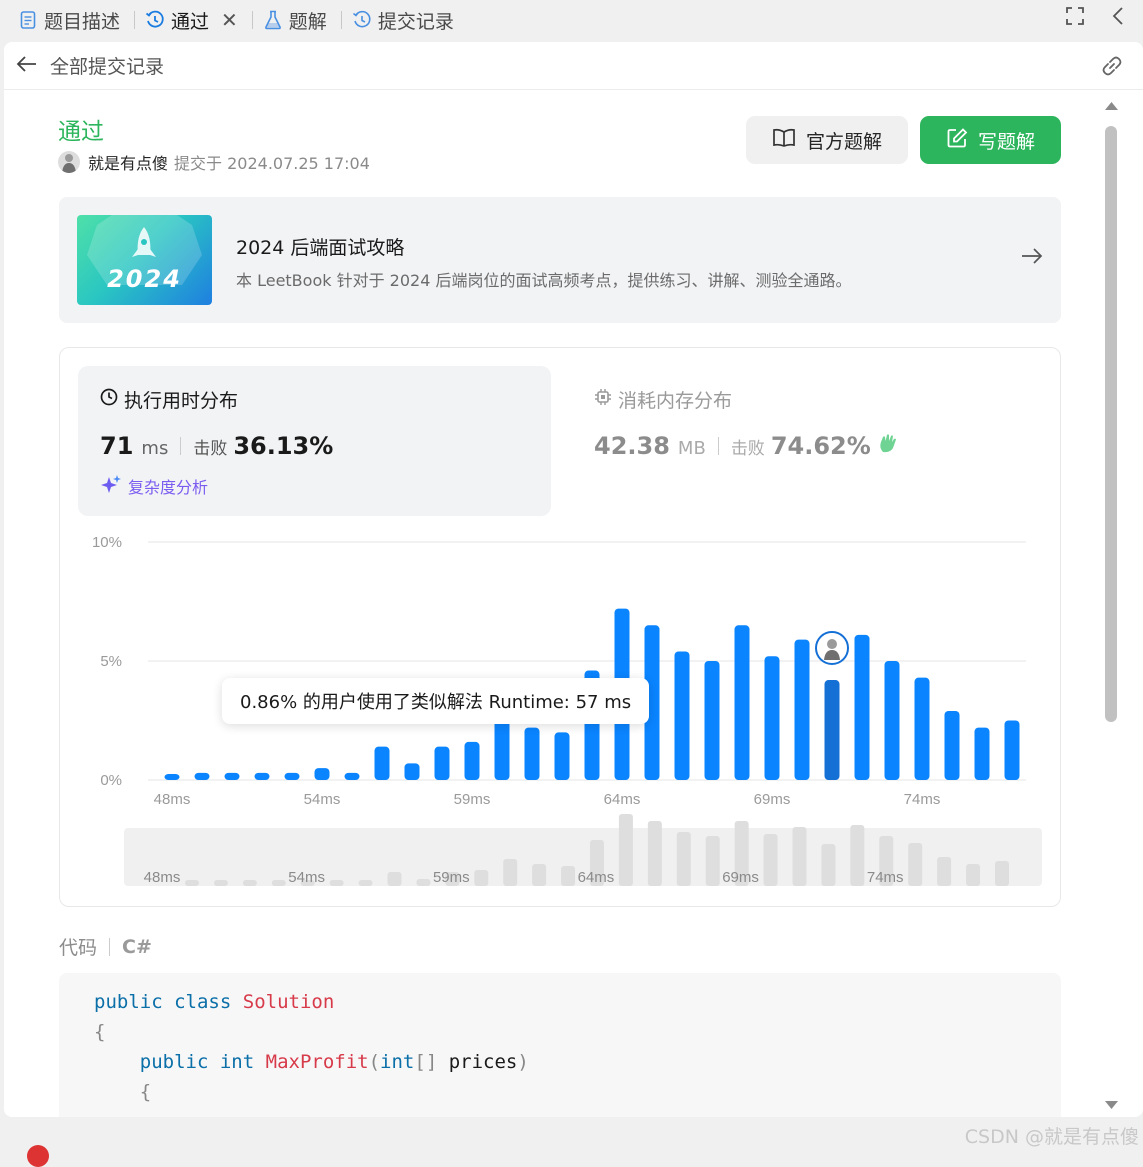  Describe the element at coordinates (1112, 68) in the screenshot. I see `link-icon` at that location.